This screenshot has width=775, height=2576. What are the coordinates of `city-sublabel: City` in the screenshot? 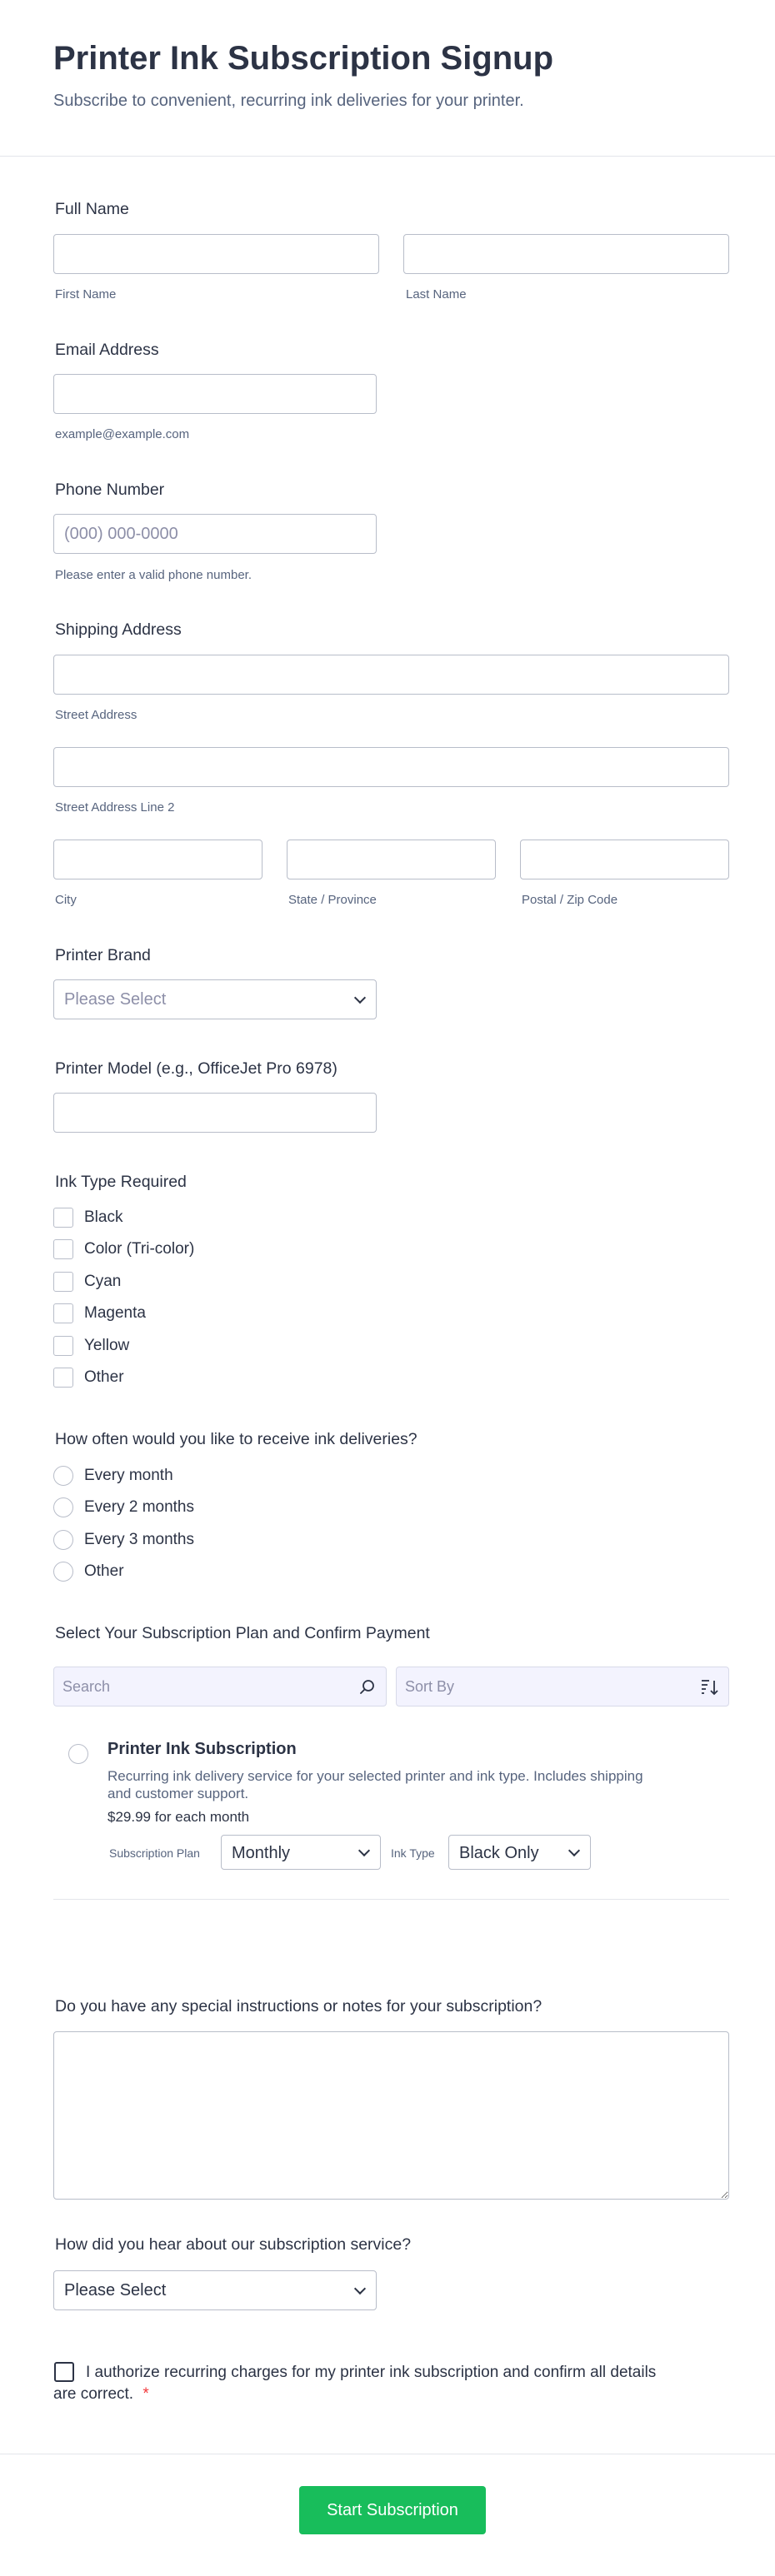 It's located at (66, 900).